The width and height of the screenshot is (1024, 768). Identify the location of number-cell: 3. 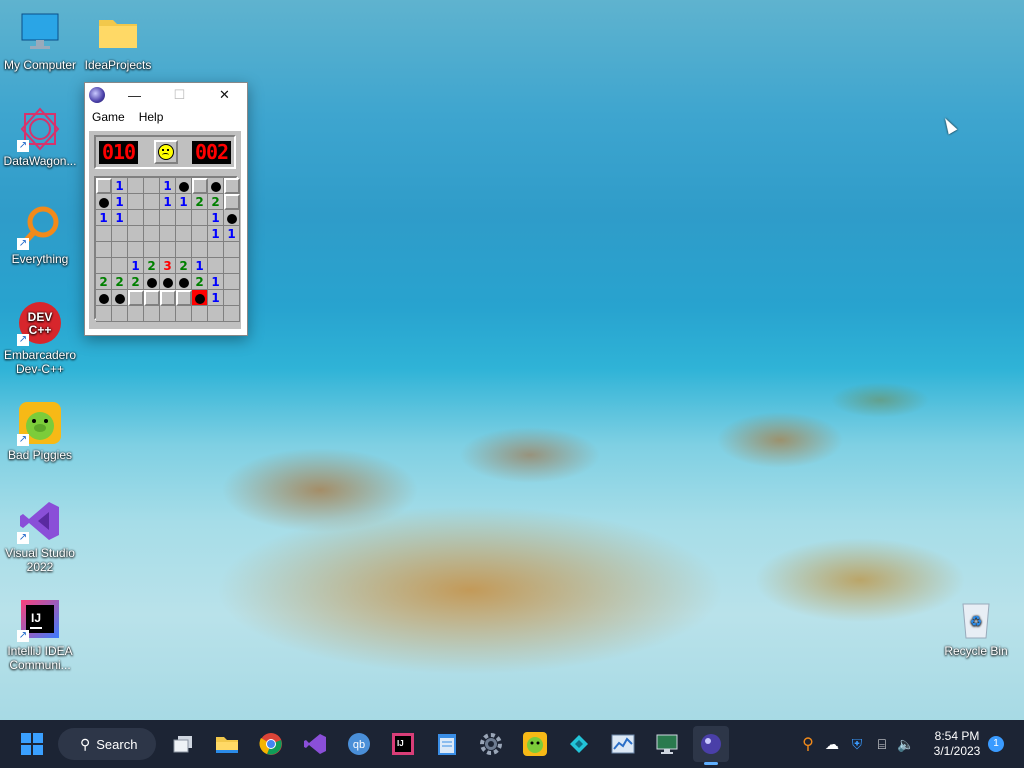
(168, 266).